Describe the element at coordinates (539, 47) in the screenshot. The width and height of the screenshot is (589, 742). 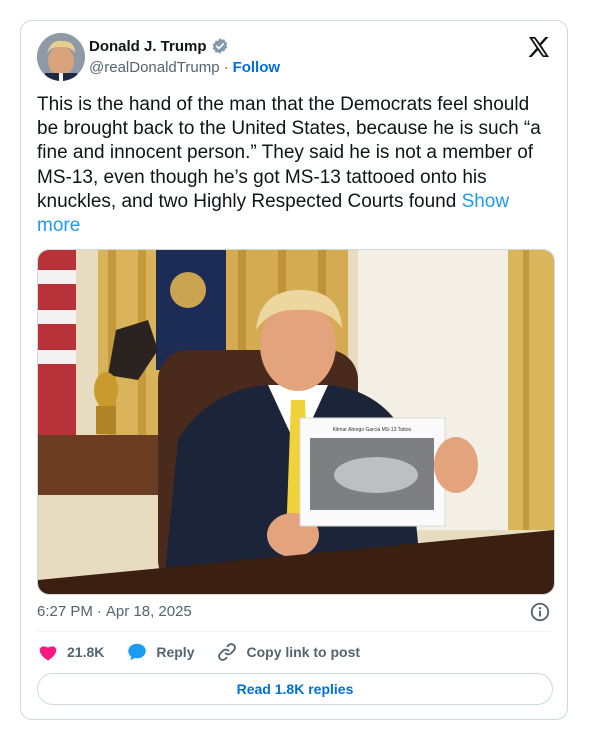
I see `x-logo-icon` at that location.